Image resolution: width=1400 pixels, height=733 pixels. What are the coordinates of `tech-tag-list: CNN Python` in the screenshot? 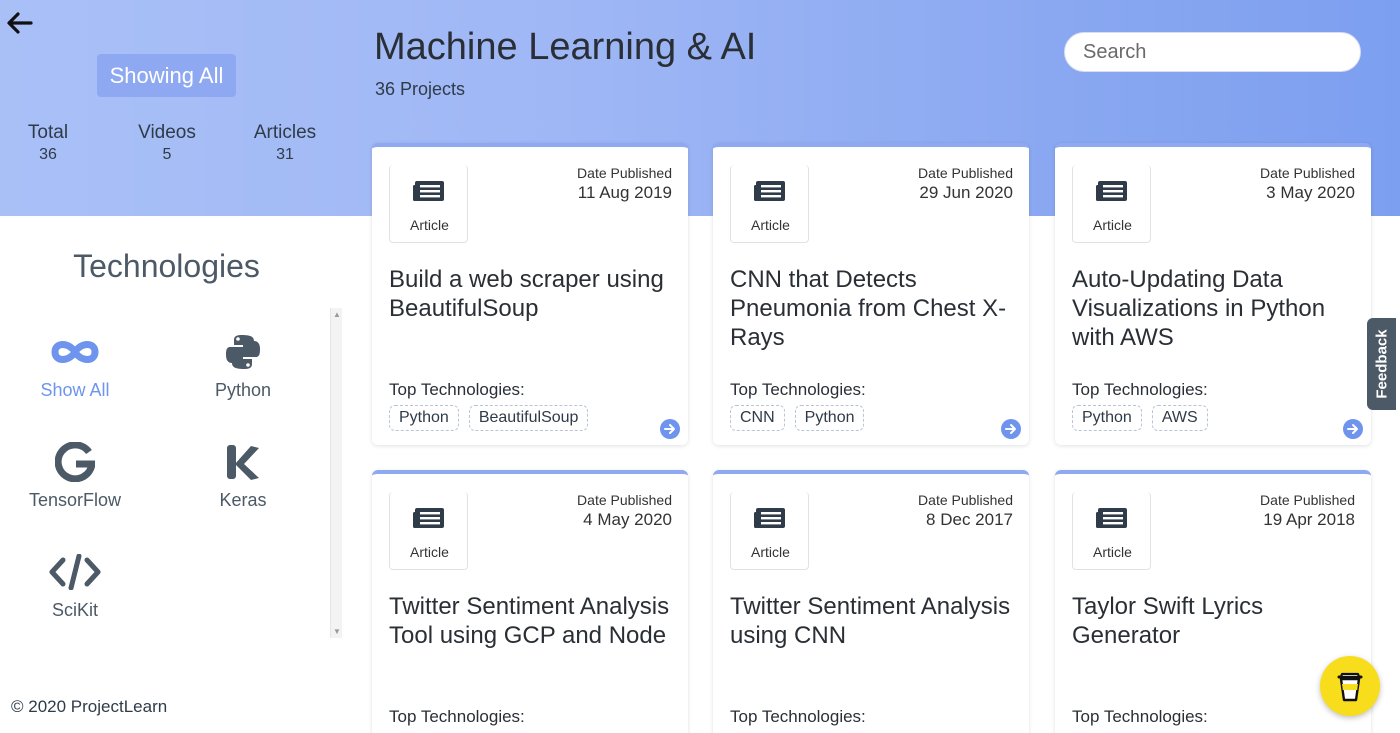 It's located at (797, 418).